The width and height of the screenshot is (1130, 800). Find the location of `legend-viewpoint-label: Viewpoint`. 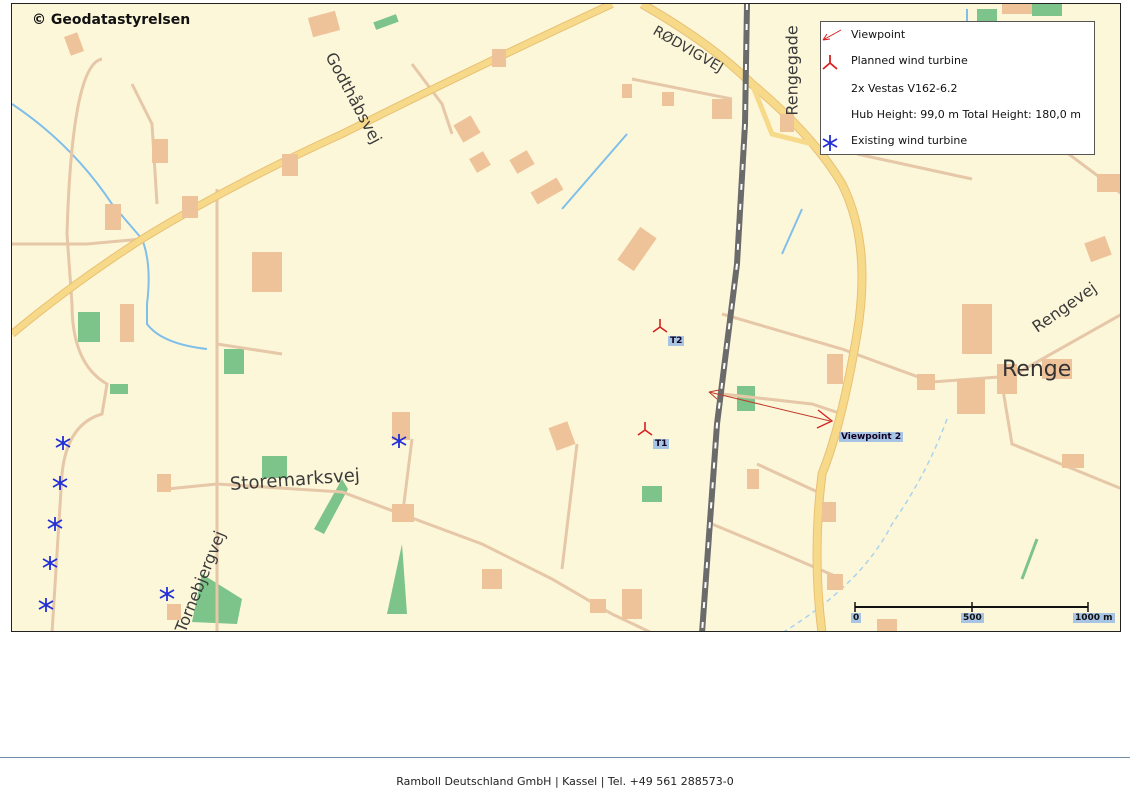

legend-viewpoint-label: Viewpoint is located at coordinates (878, 34).